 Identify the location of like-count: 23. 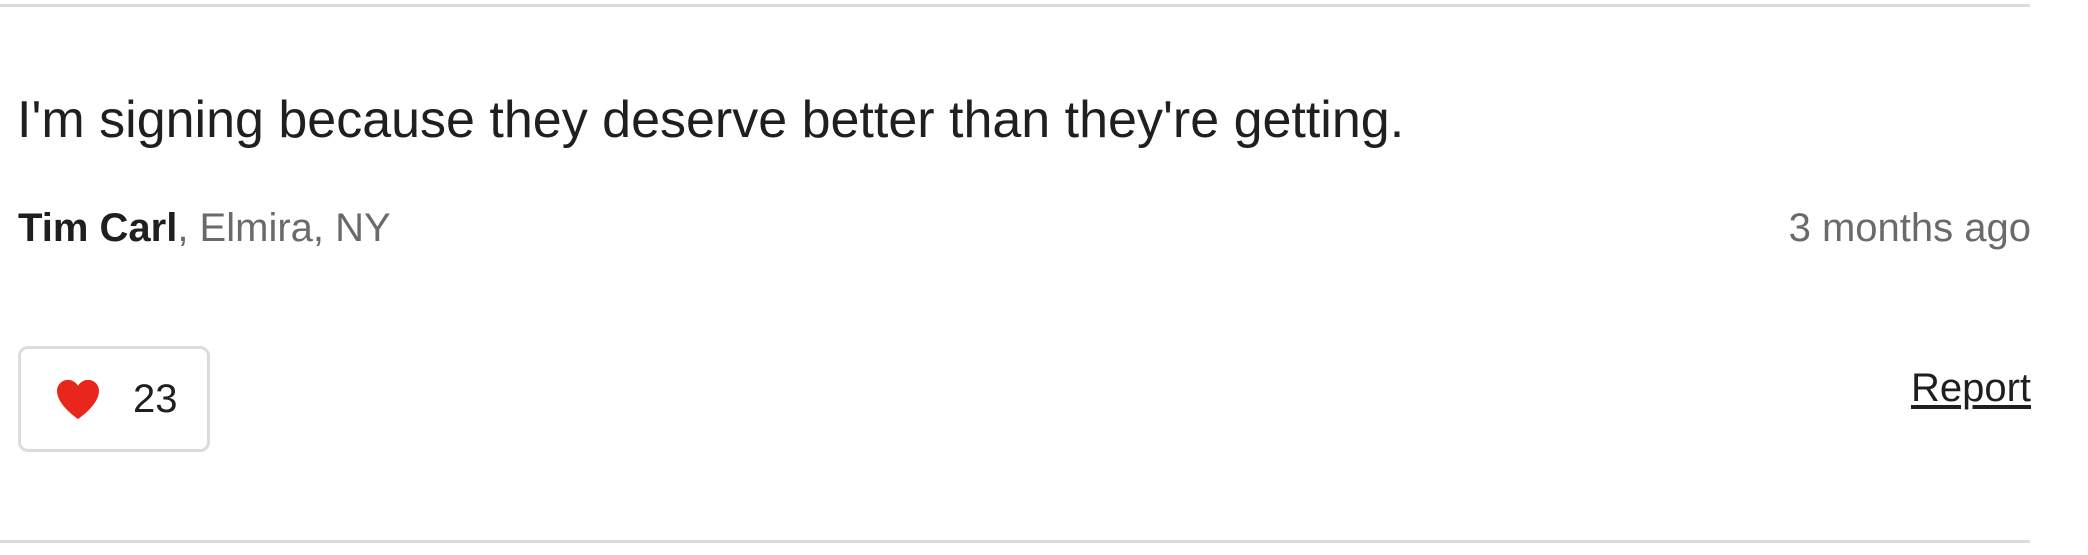
(155, 399).